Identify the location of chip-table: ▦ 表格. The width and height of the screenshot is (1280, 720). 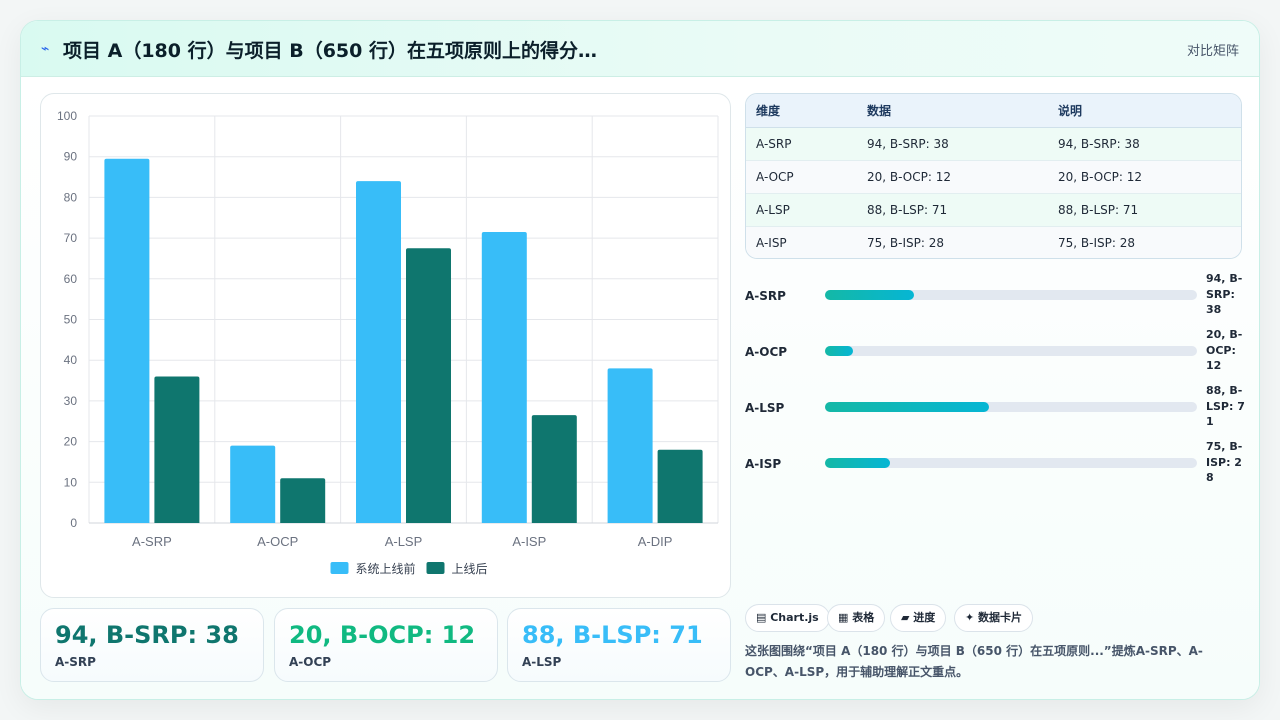
(856, 618).